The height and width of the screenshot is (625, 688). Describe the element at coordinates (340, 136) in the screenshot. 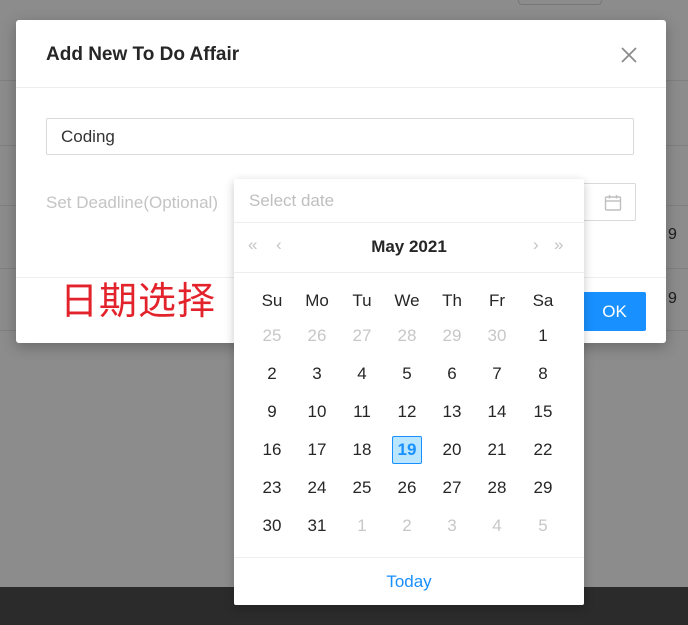

I see `todo-text-input` at that location.